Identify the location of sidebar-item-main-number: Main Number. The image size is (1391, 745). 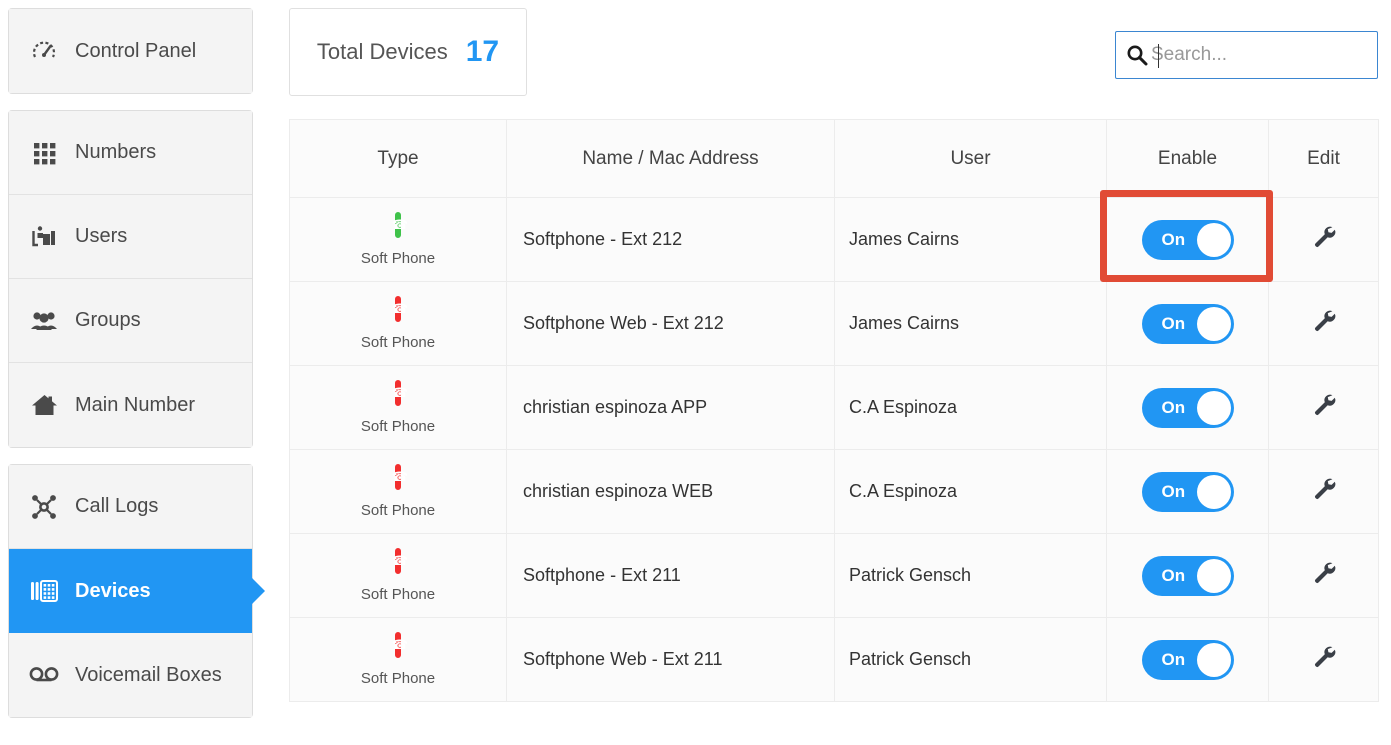
(130, 405).